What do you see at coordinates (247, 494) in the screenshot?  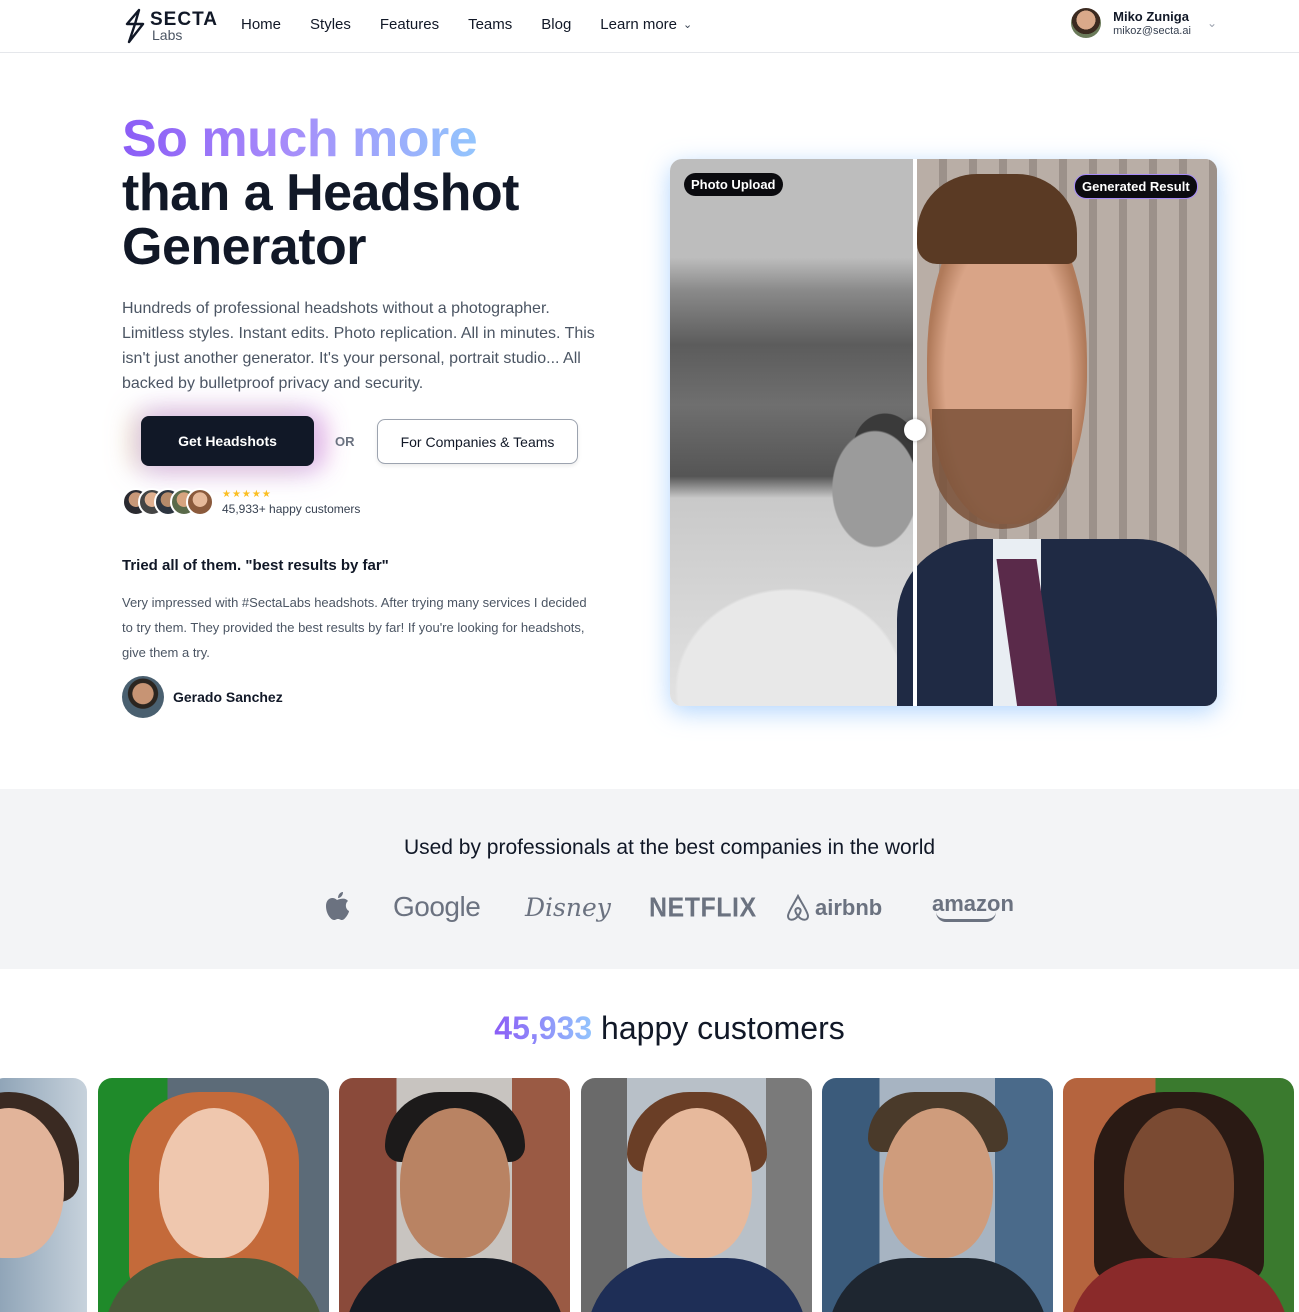 I see `star-rating-icon: ★★★★★` at bounding box center [247, 494].